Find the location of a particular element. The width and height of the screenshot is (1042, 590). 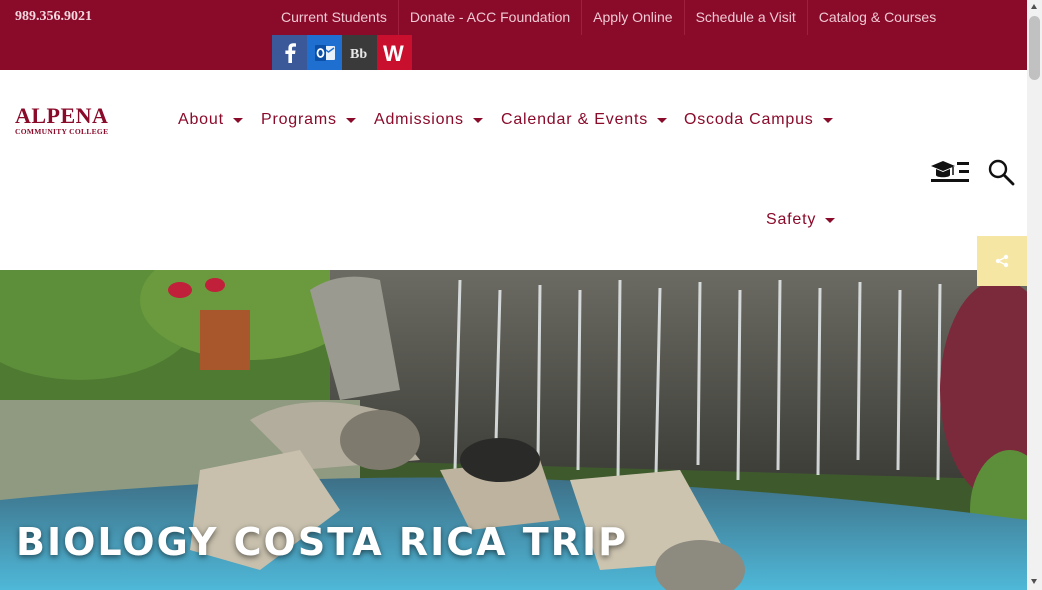

page-scrollbar is located at coordinates (1034, 295).